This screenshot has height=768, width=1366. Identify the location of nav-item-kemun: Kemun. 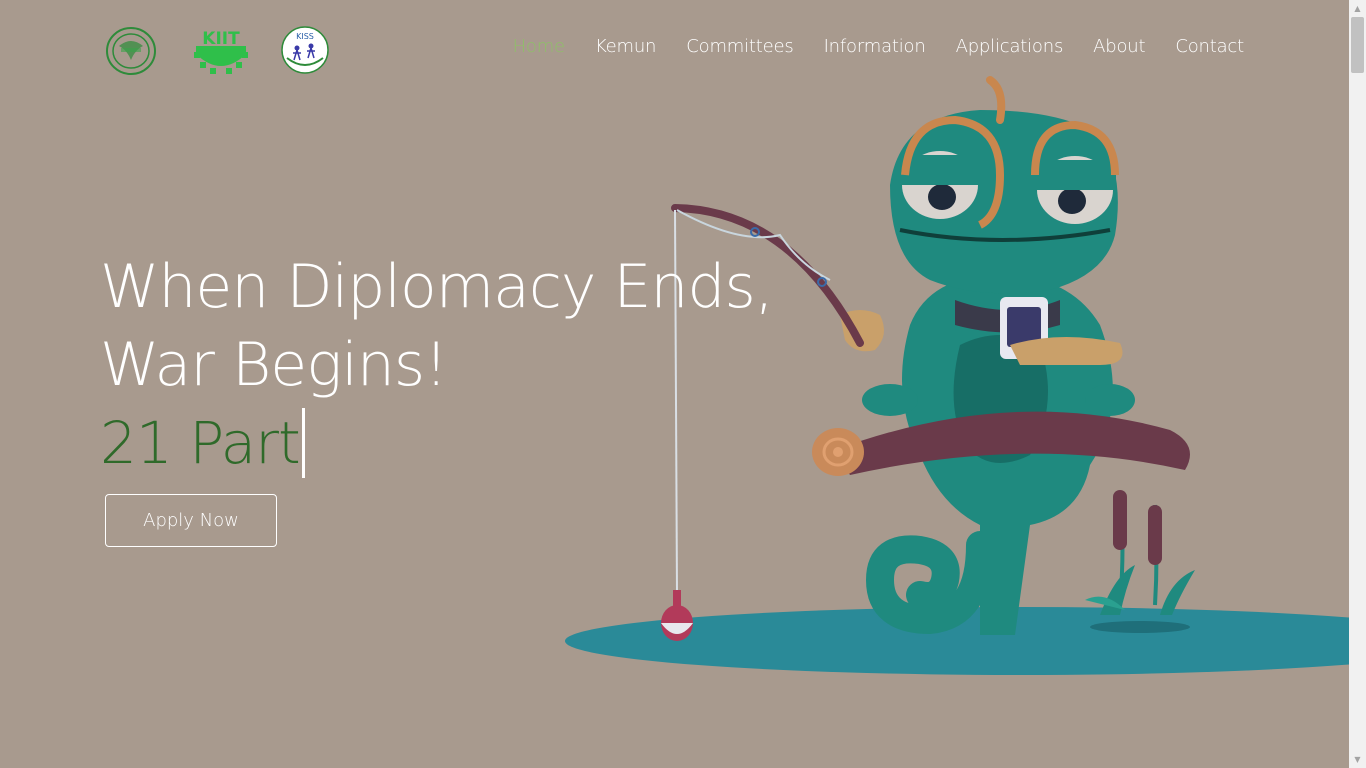
(626, 46).